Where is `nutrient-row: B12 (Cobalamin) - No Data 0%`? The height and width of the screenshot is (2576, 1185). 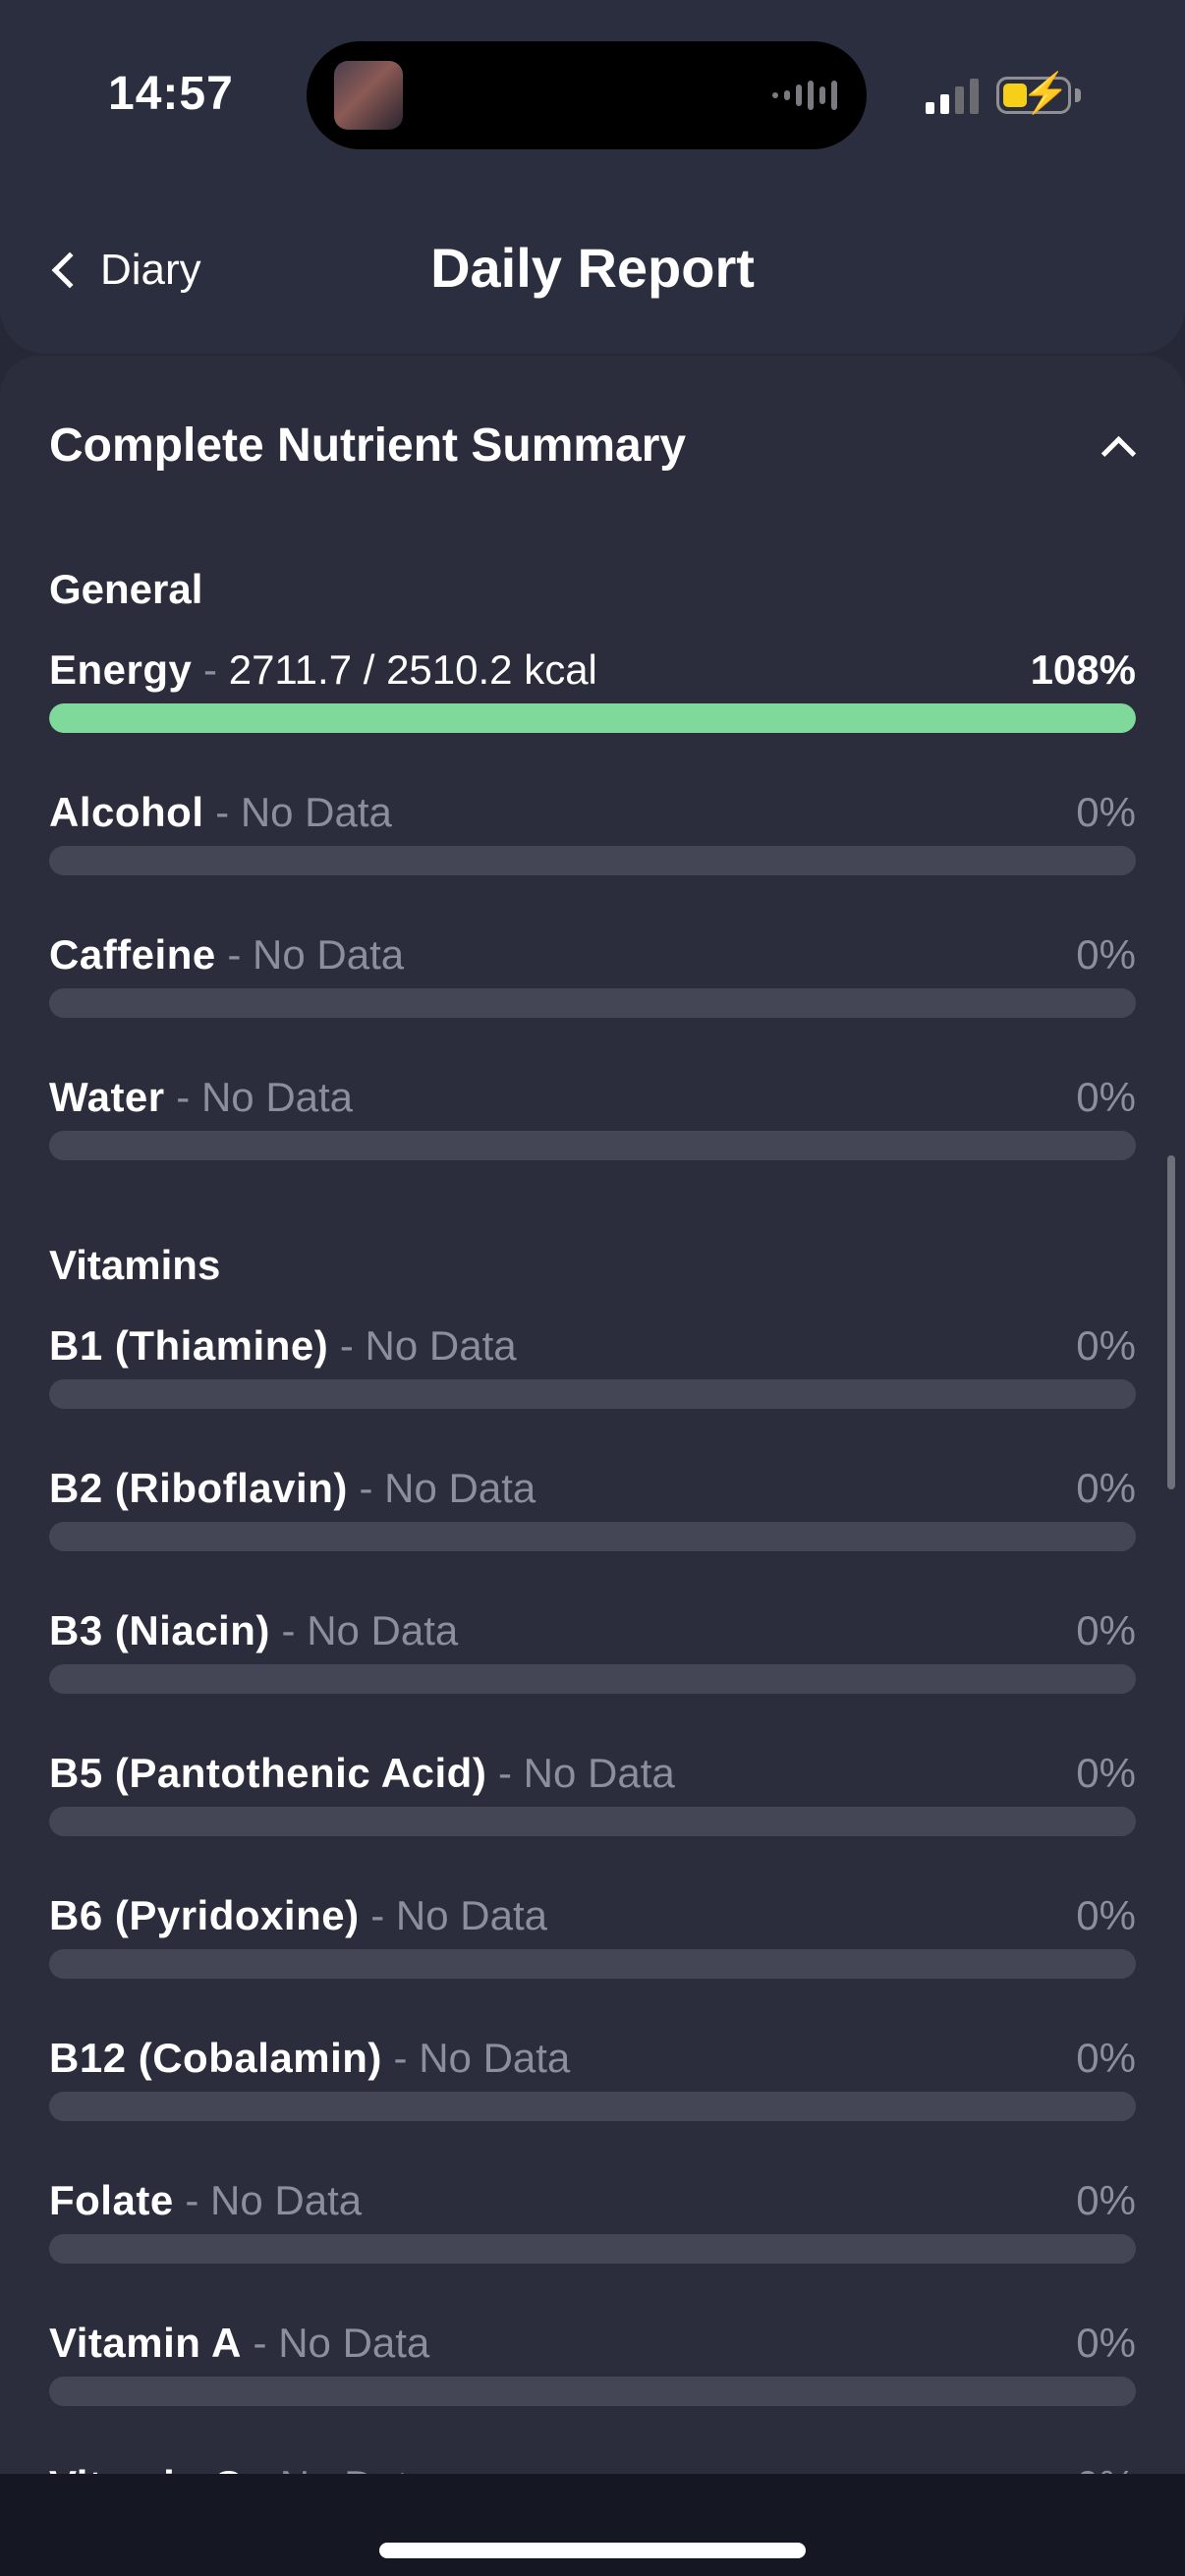
nutrient-row: B12 (Cobalamin) - No Data 0% is located at coordinates (592, 2077).